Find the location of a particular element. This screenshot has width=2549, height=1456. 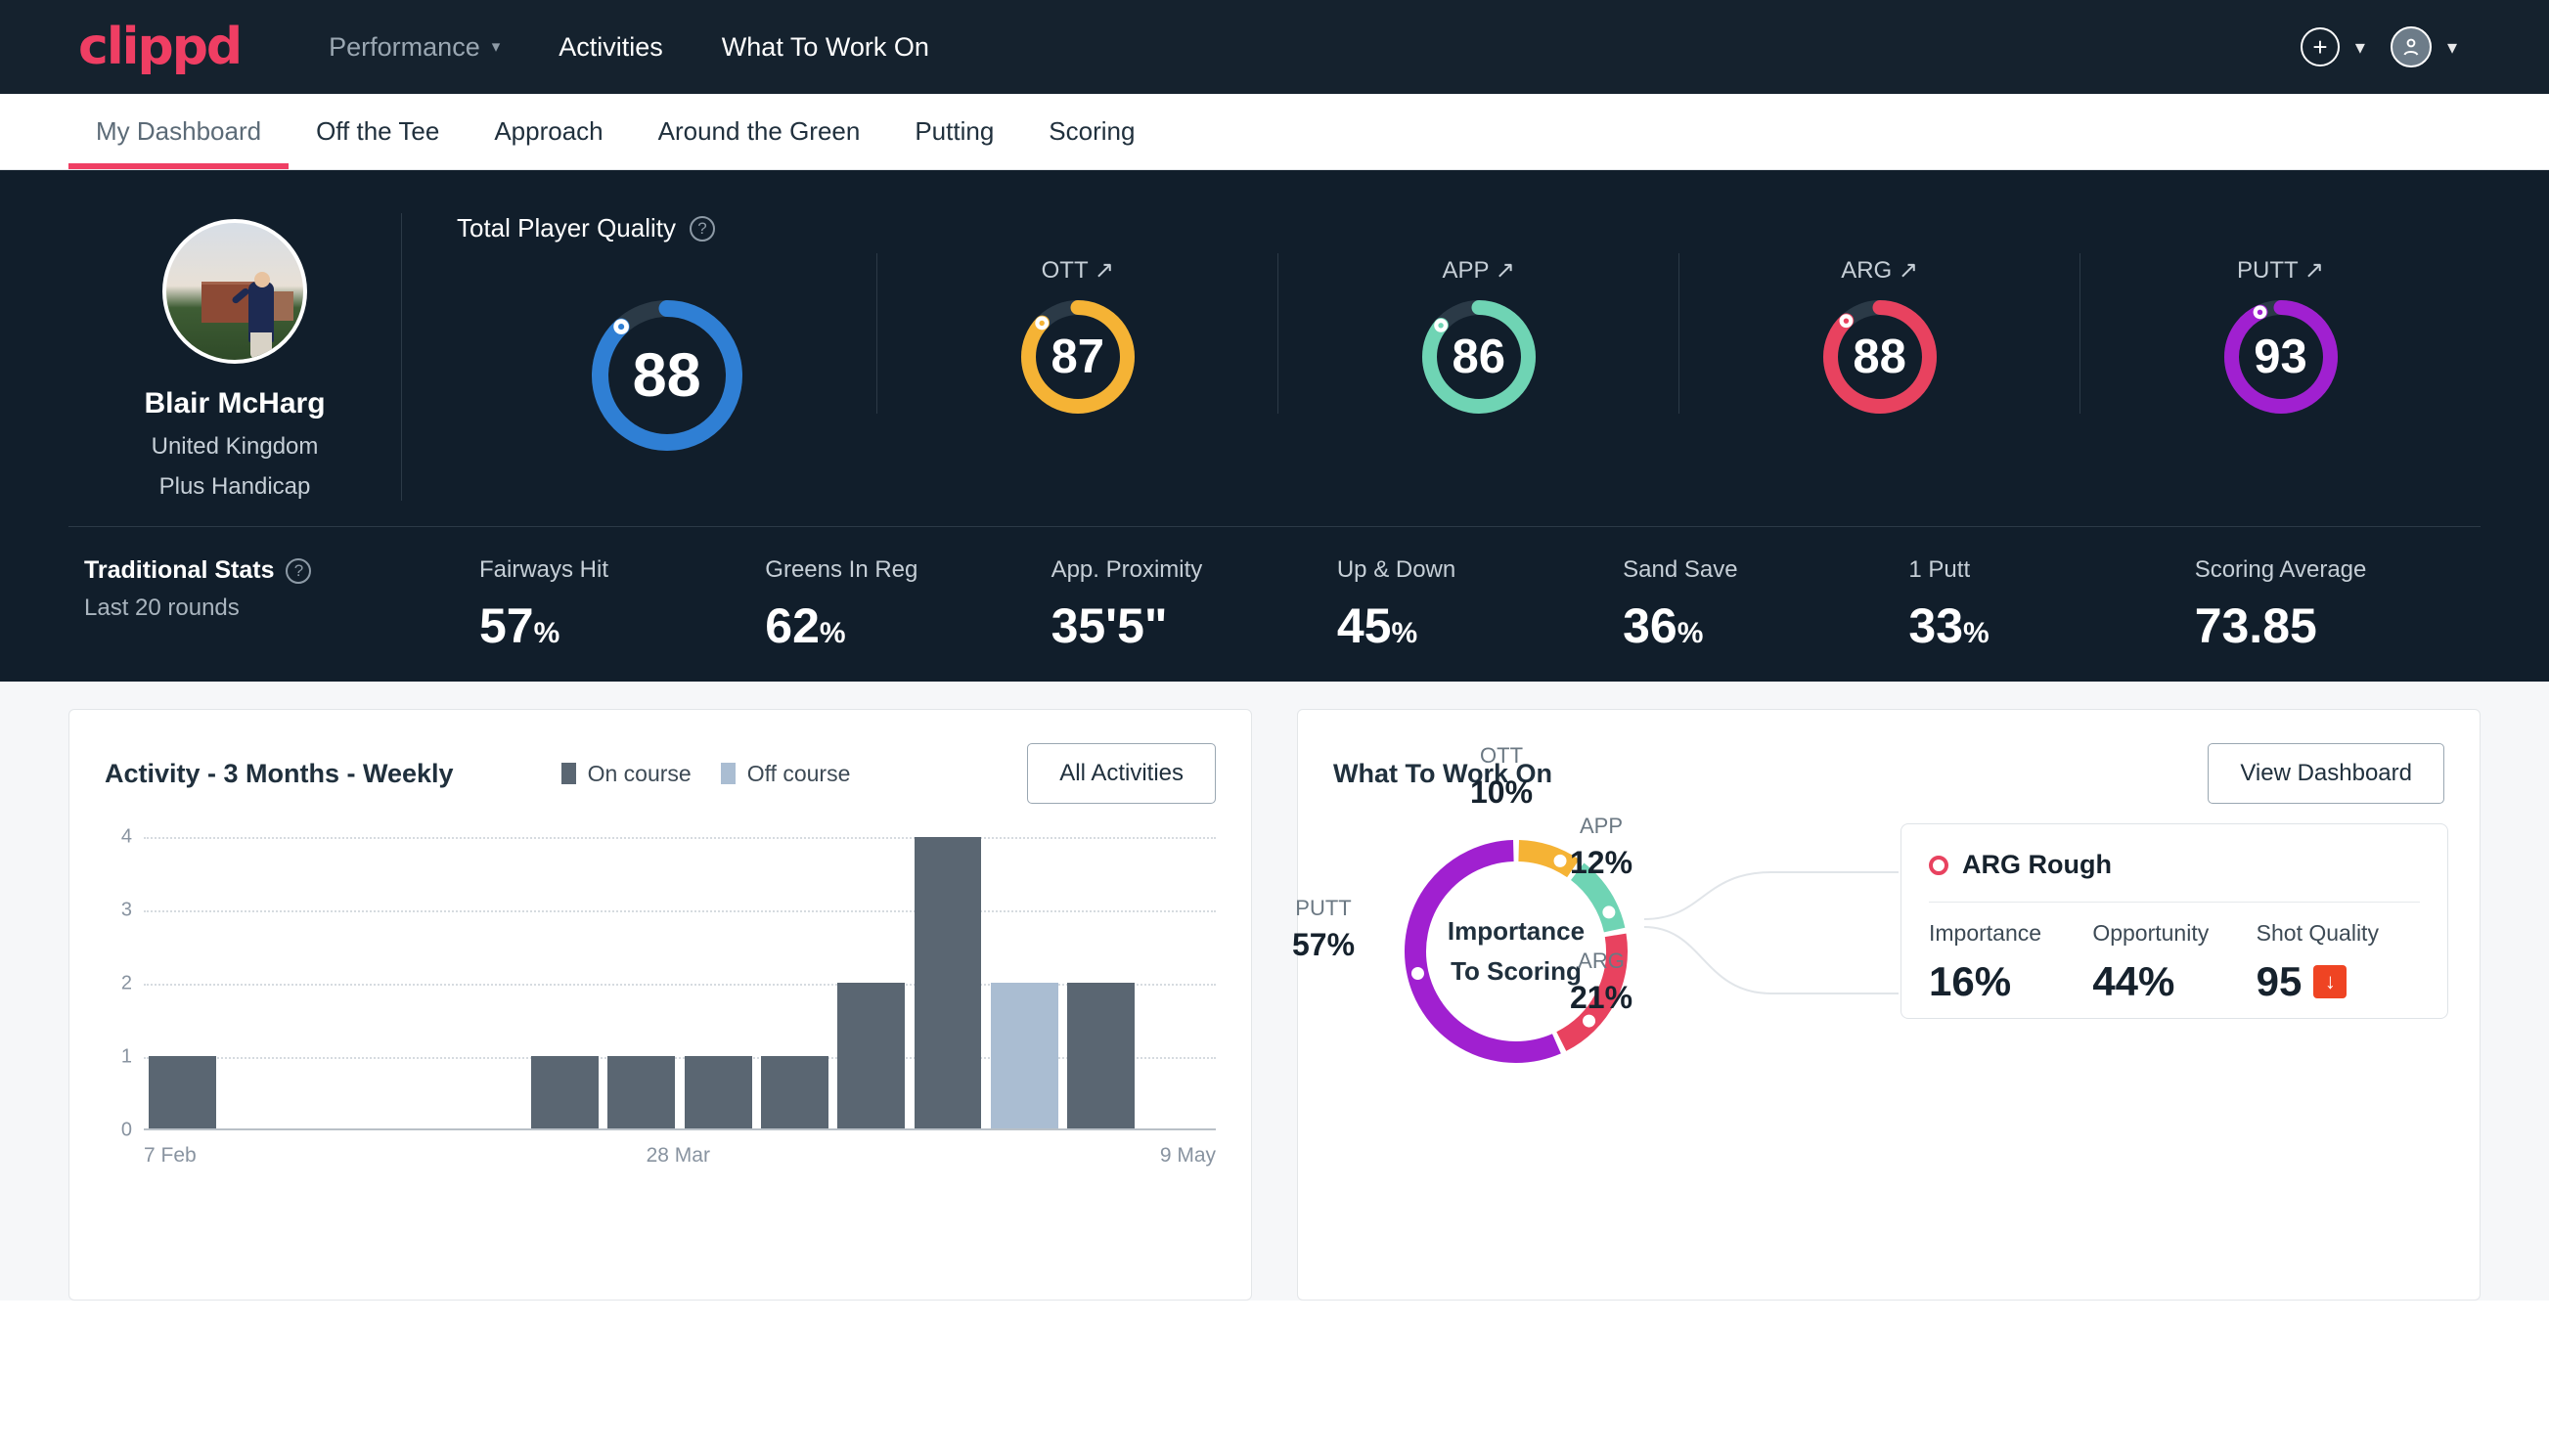

gauge-app: APP ↗ 86 is located at coordinates (1478, 333).